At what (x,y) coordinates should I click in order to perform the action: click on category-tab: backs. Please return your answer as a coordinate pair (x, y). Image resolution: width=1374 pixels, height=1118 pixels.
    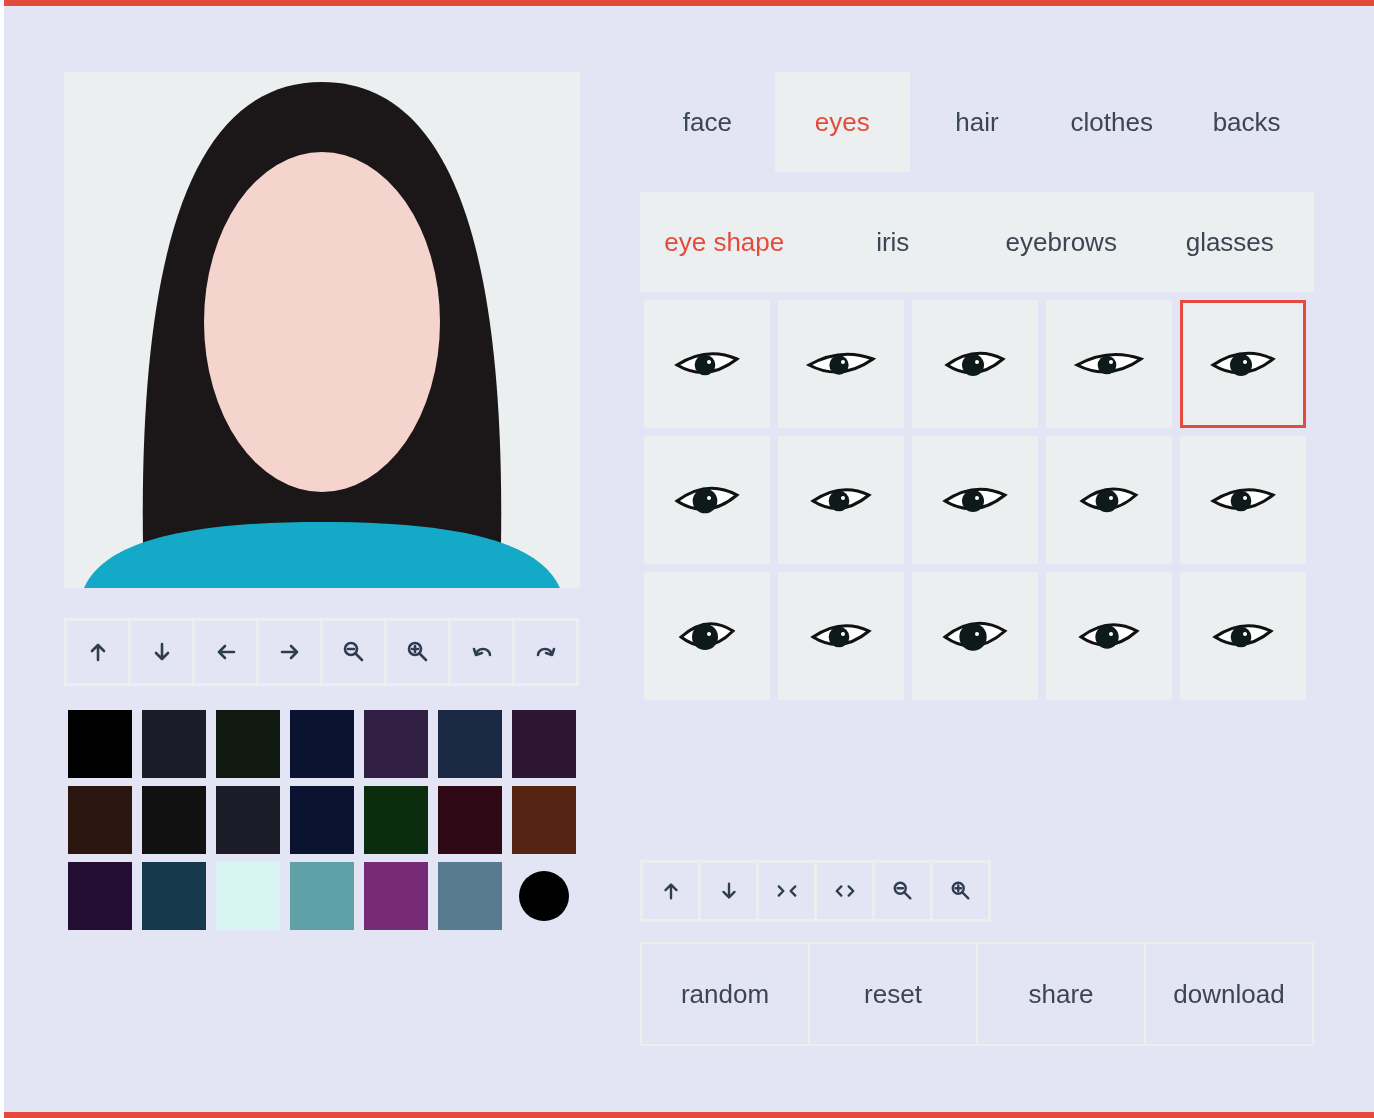
    Looking at the image, I should click on (1246, 122).